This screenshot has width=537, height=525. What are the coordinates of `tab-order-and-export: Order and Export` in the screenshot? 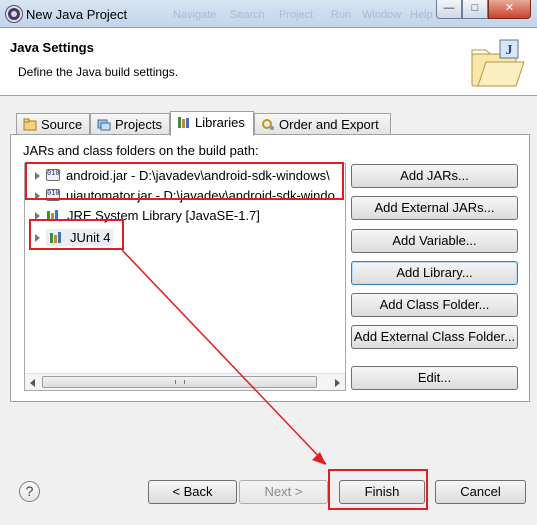 It's located at (322, 124).